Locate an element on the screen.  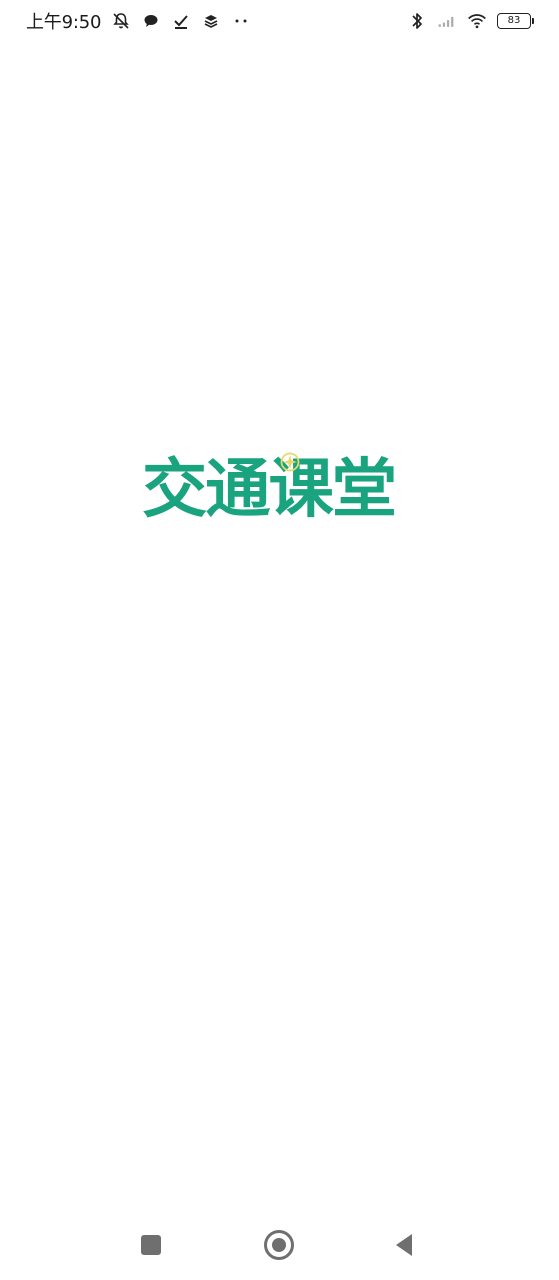
battery-icon: 83 is located at coordinates (515, 21).